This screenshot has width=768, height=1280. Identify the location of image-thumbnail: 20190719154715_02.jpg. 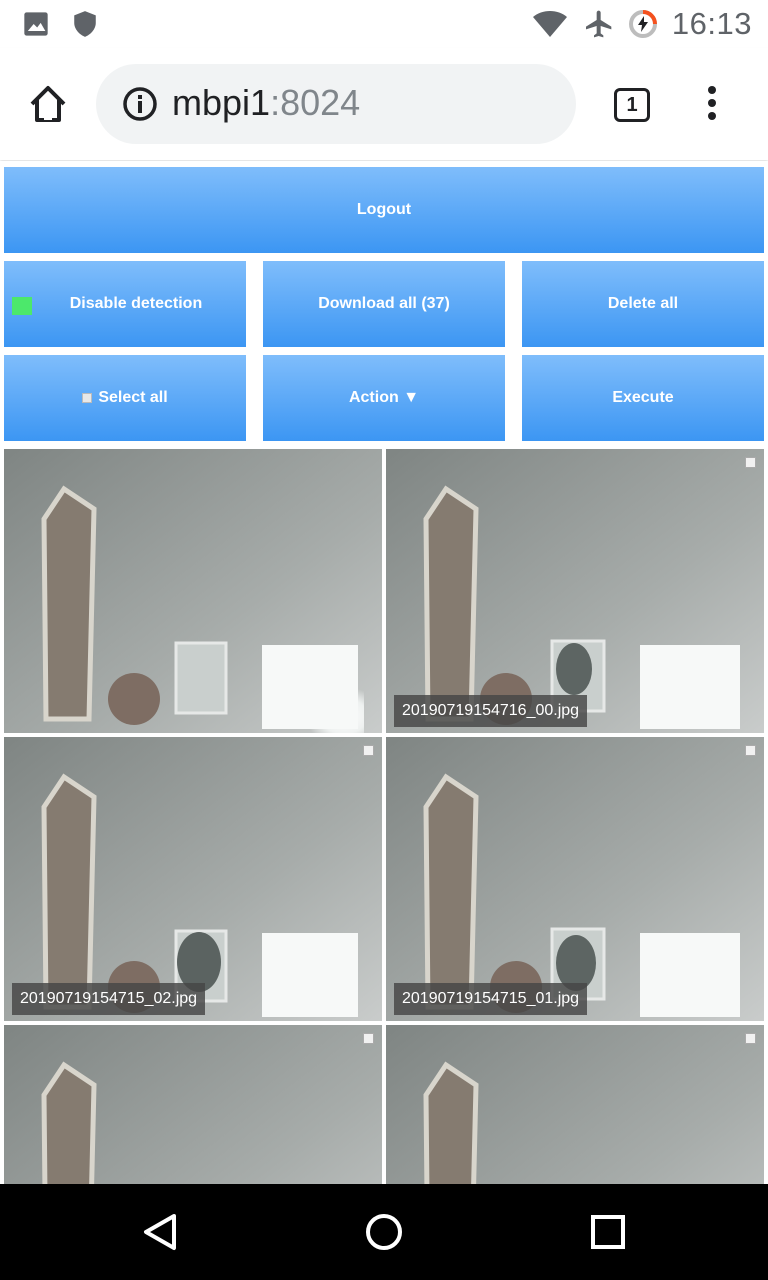
(193, 879).